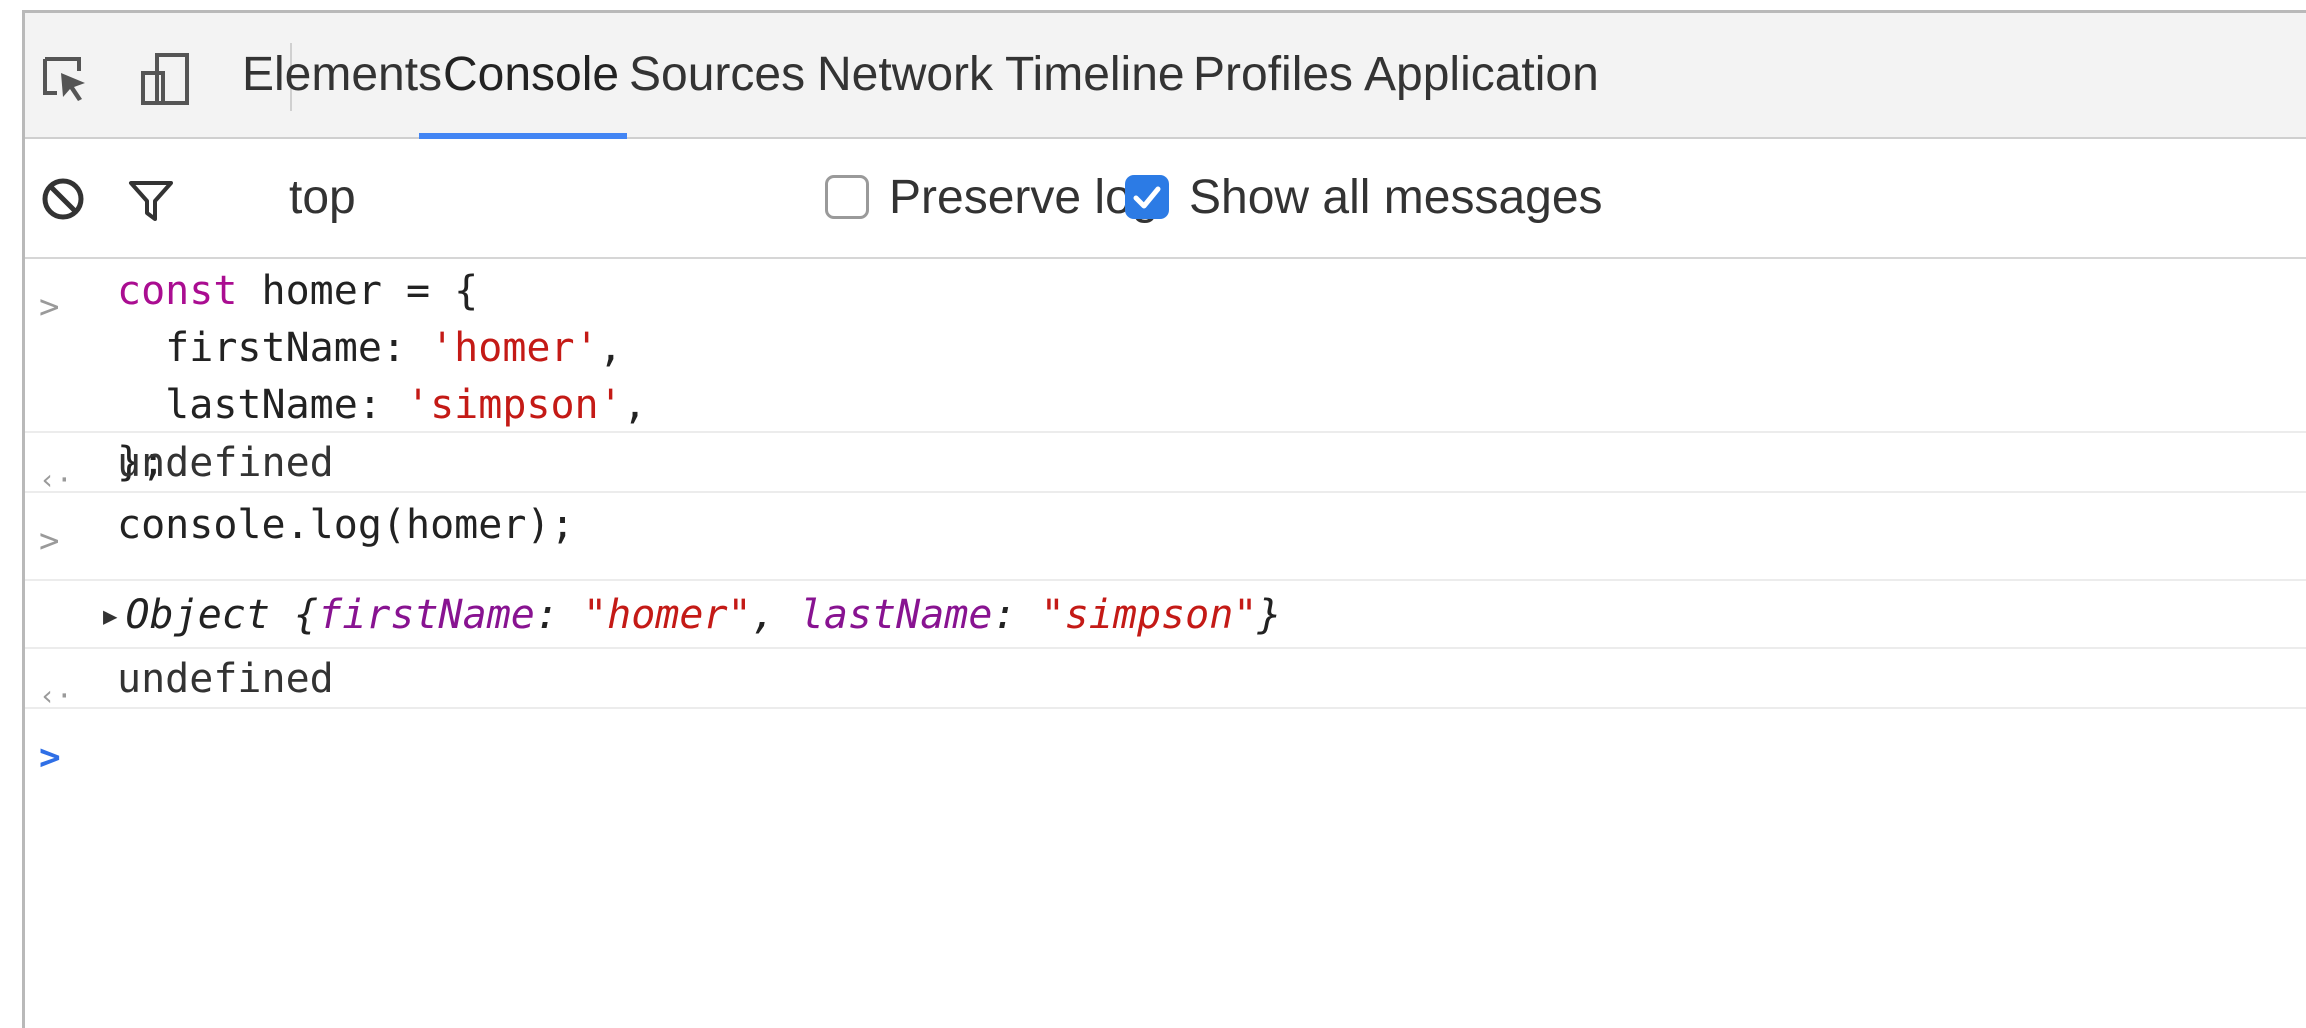  I want to click on device-toolbar-icon, so click(165, 79).